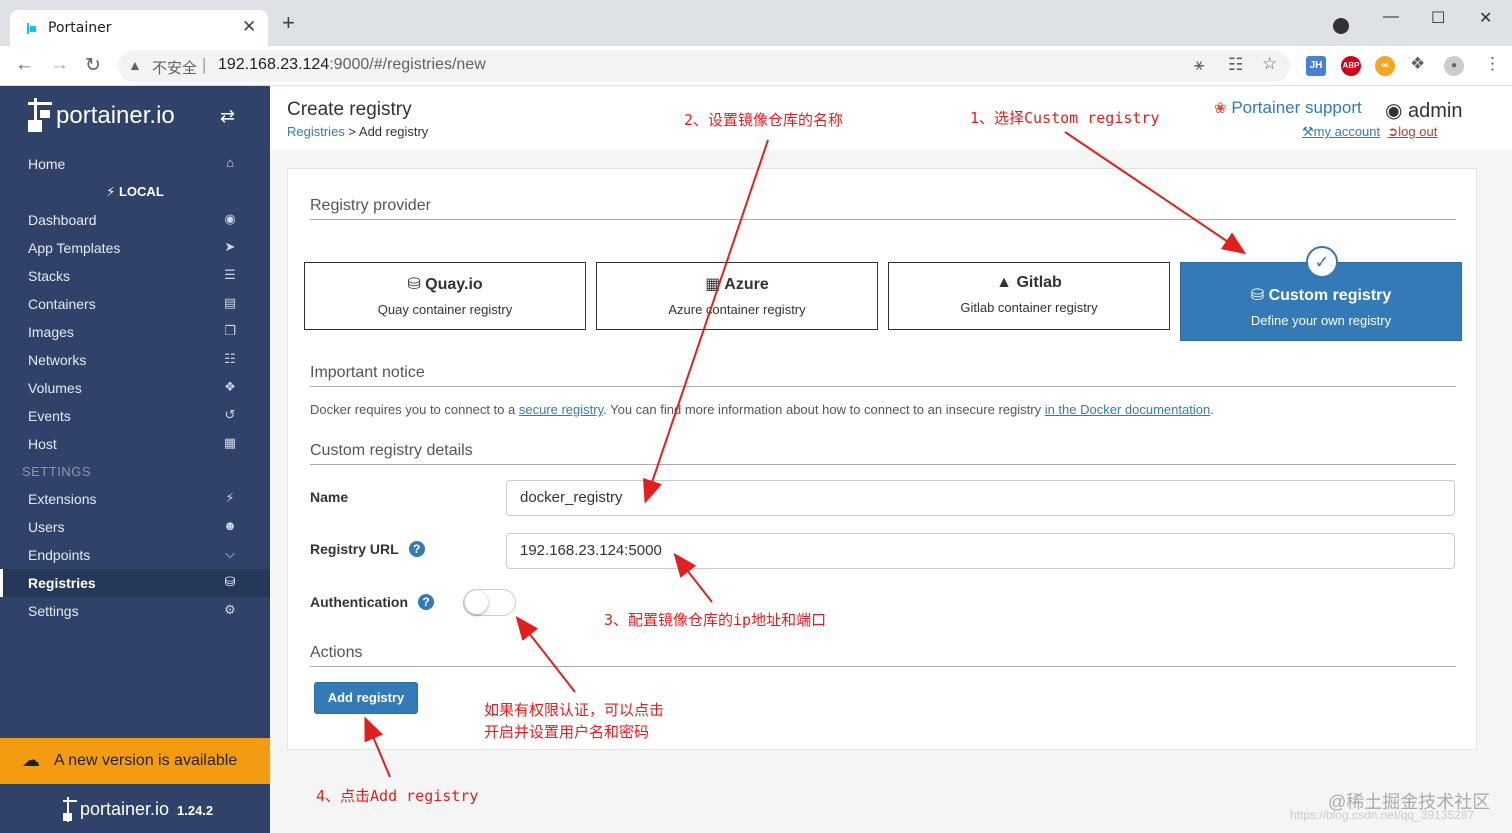 The height and width of the screenshot is (833, 1512). I want to click on sidebar-item-host: Host ▦, so click(135, 444).